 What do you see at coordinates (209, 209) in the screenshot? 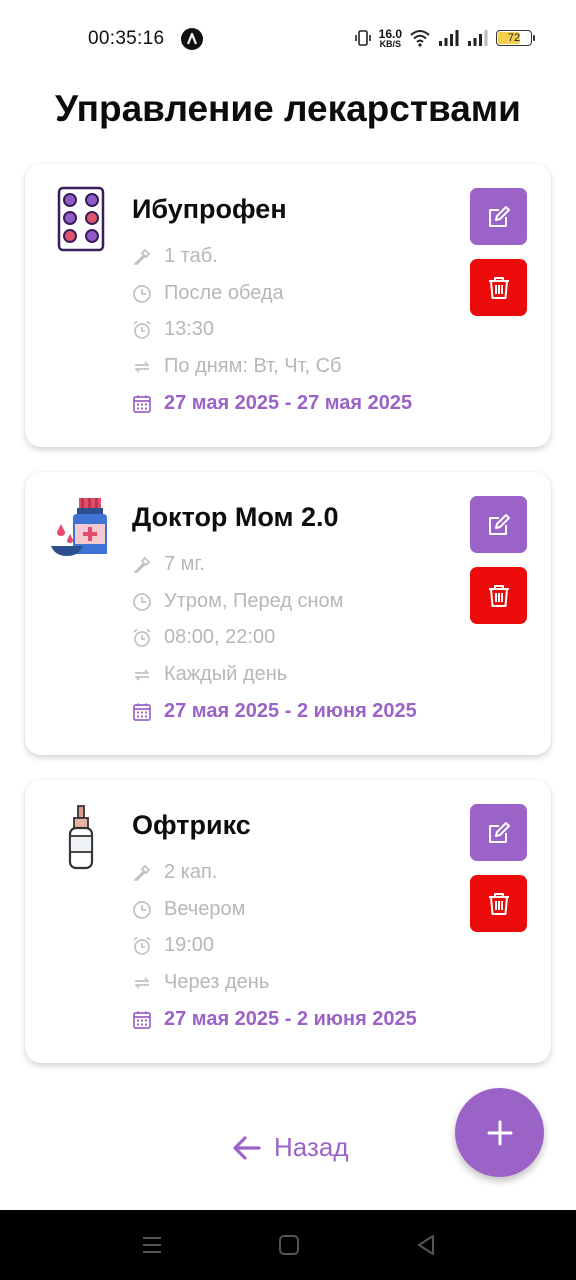
I see `medication-name: Ибупрофен` at bounding box center [209, 209].